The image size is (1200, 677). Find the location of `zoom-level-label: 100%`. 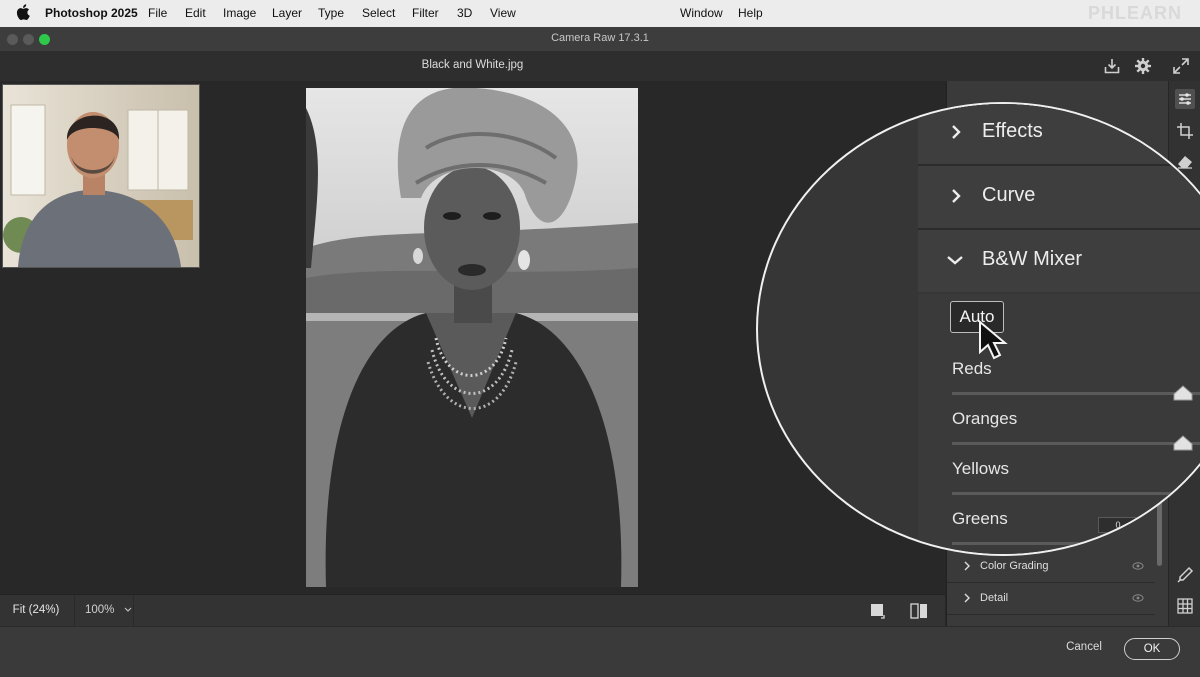

zoom-level-label: 100% is located at coordinates (100, 610).